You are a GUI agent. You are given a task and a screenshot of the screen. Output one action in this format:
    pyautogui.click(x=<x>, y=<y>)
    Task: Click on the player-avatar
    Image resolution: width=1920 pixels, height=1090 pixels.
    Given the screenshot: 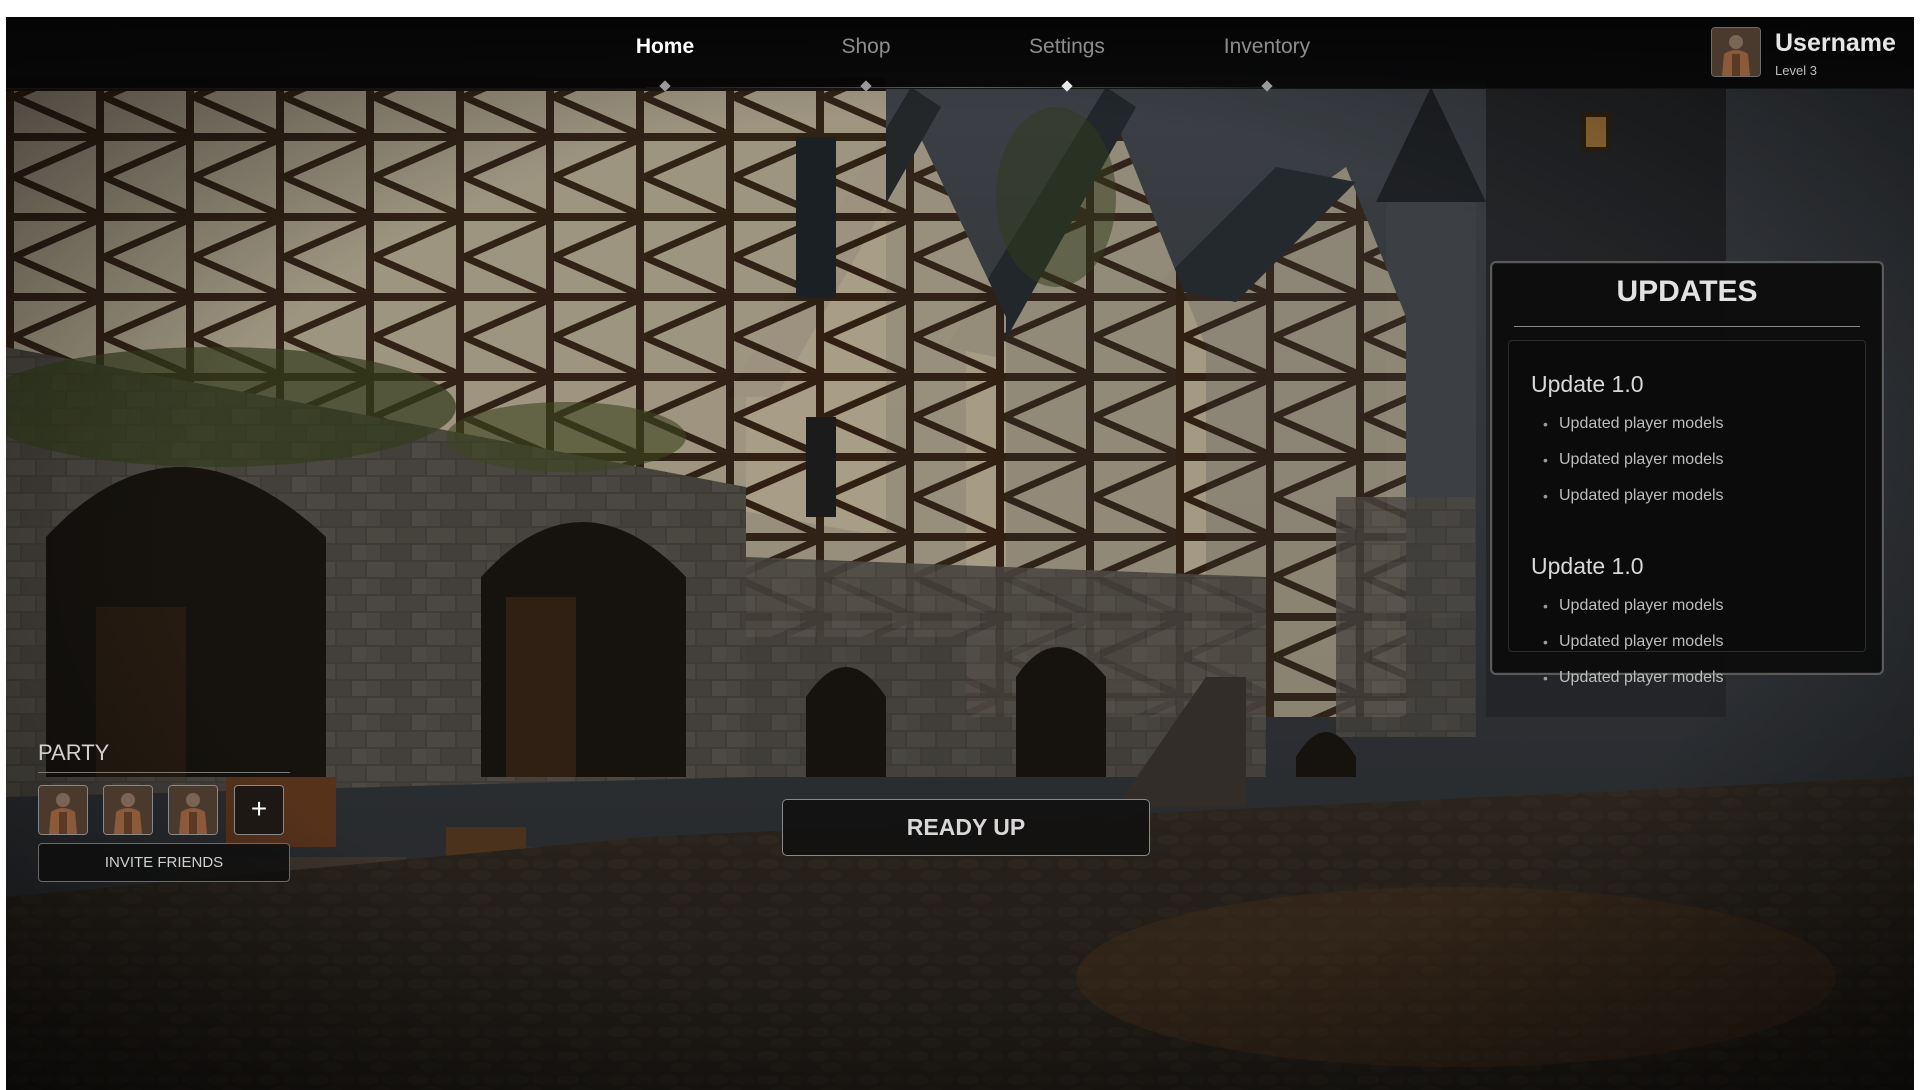 What is the action you would take?
    pyautogui.click(x=1736, y=52)
    